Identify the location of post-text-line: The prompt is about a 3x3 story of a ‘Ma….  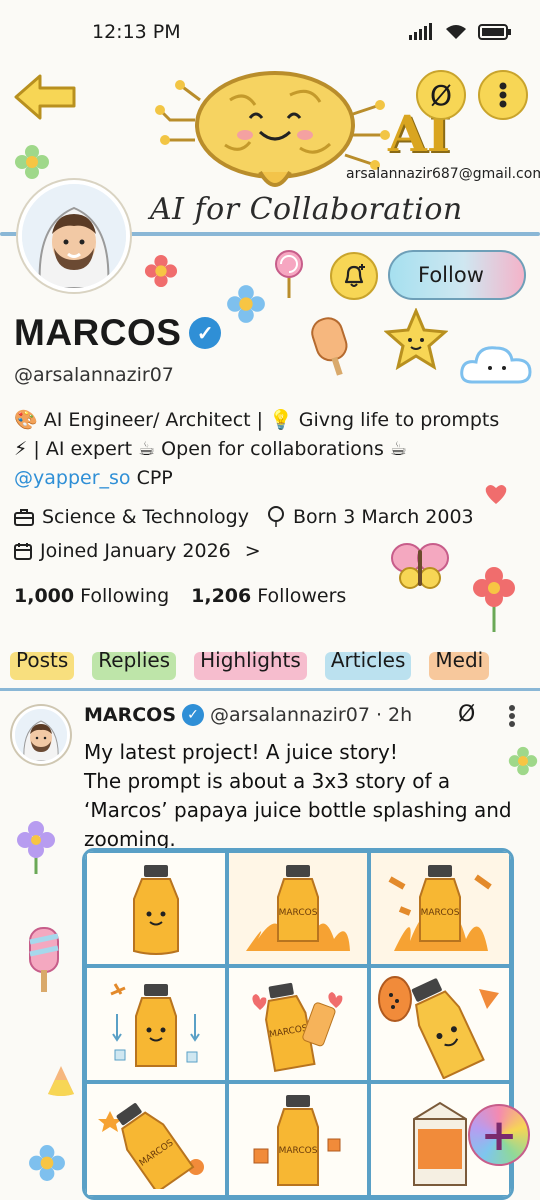
(298, 810).